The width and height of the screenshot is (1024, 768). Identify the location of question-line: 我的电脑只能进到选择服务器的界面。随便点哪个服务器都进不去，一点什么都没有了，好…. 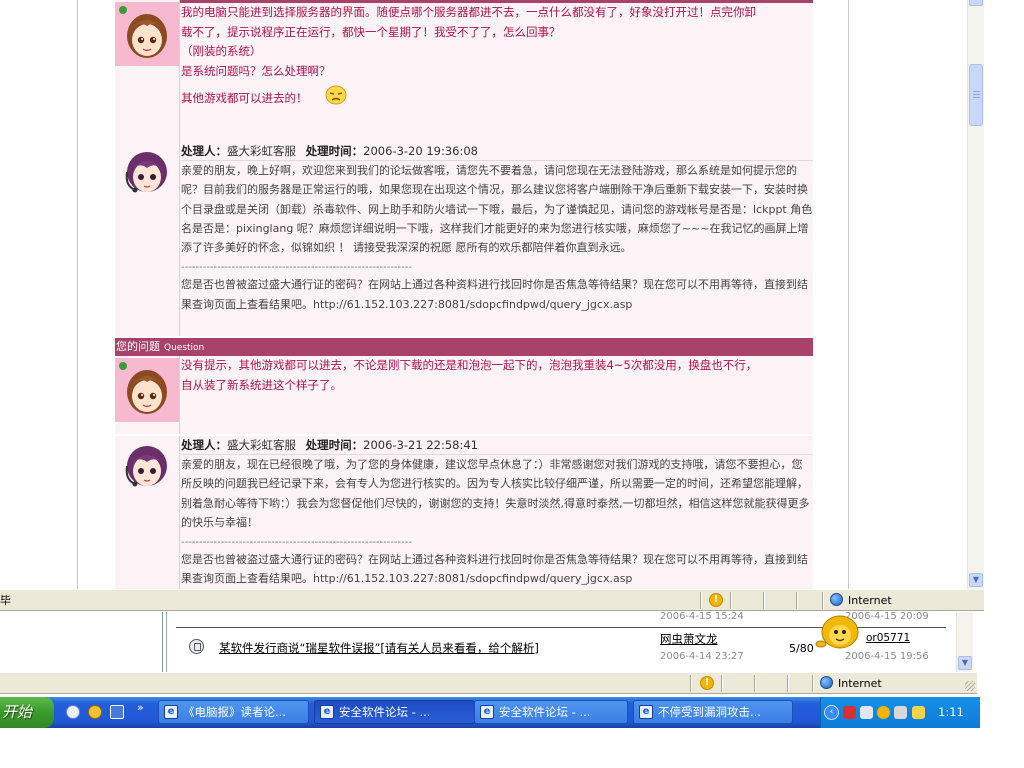
(468, 12).